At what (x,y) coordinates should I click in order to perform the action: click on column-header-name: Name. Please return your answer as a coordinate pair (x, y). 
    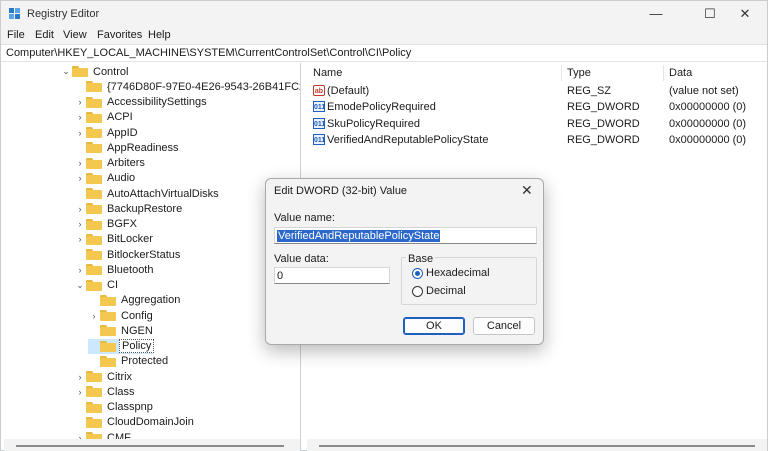
    Looking at the image, I should click on (327, 73).